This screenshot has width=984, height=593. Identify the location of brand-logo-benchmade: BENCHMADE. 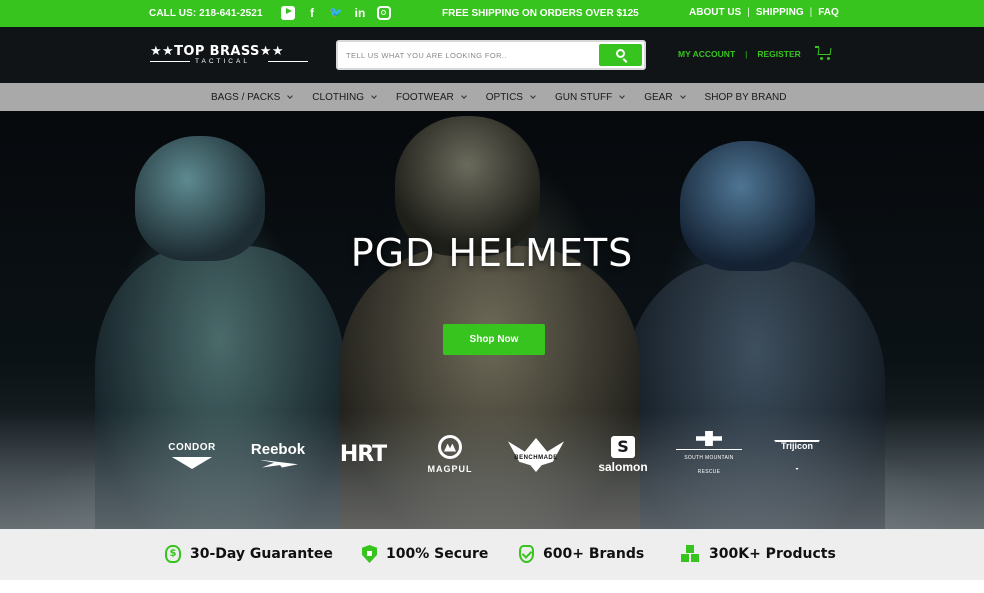
(536, 455).